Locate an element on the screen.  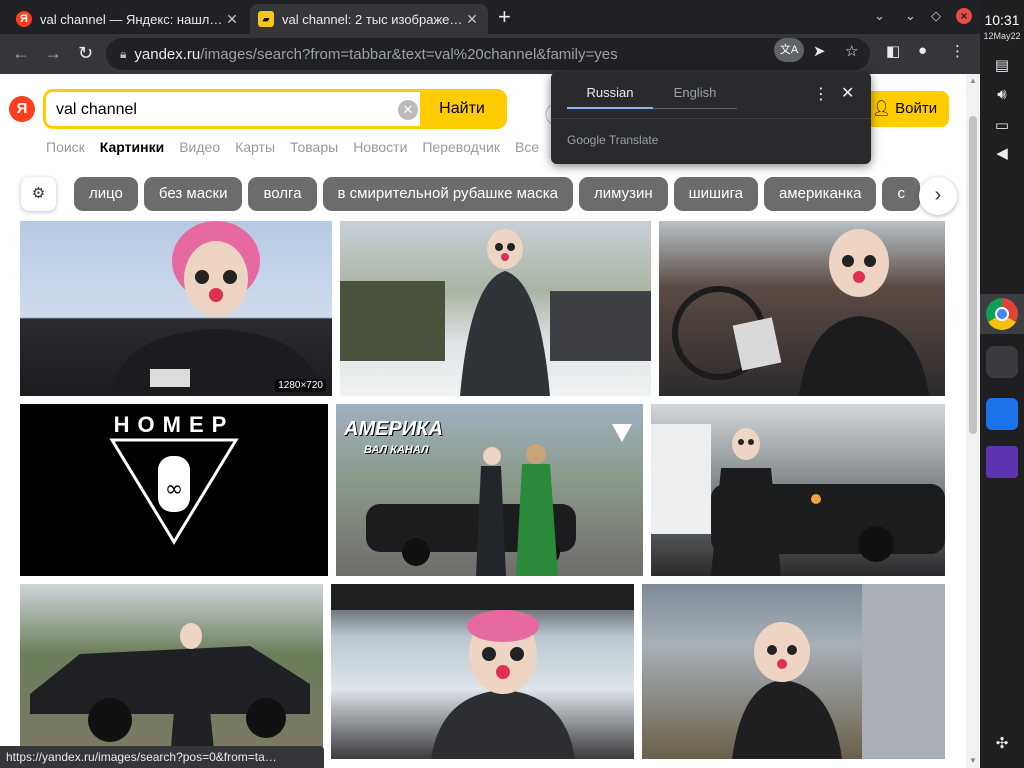
chip: без маски is located at coordinates (193, 194).